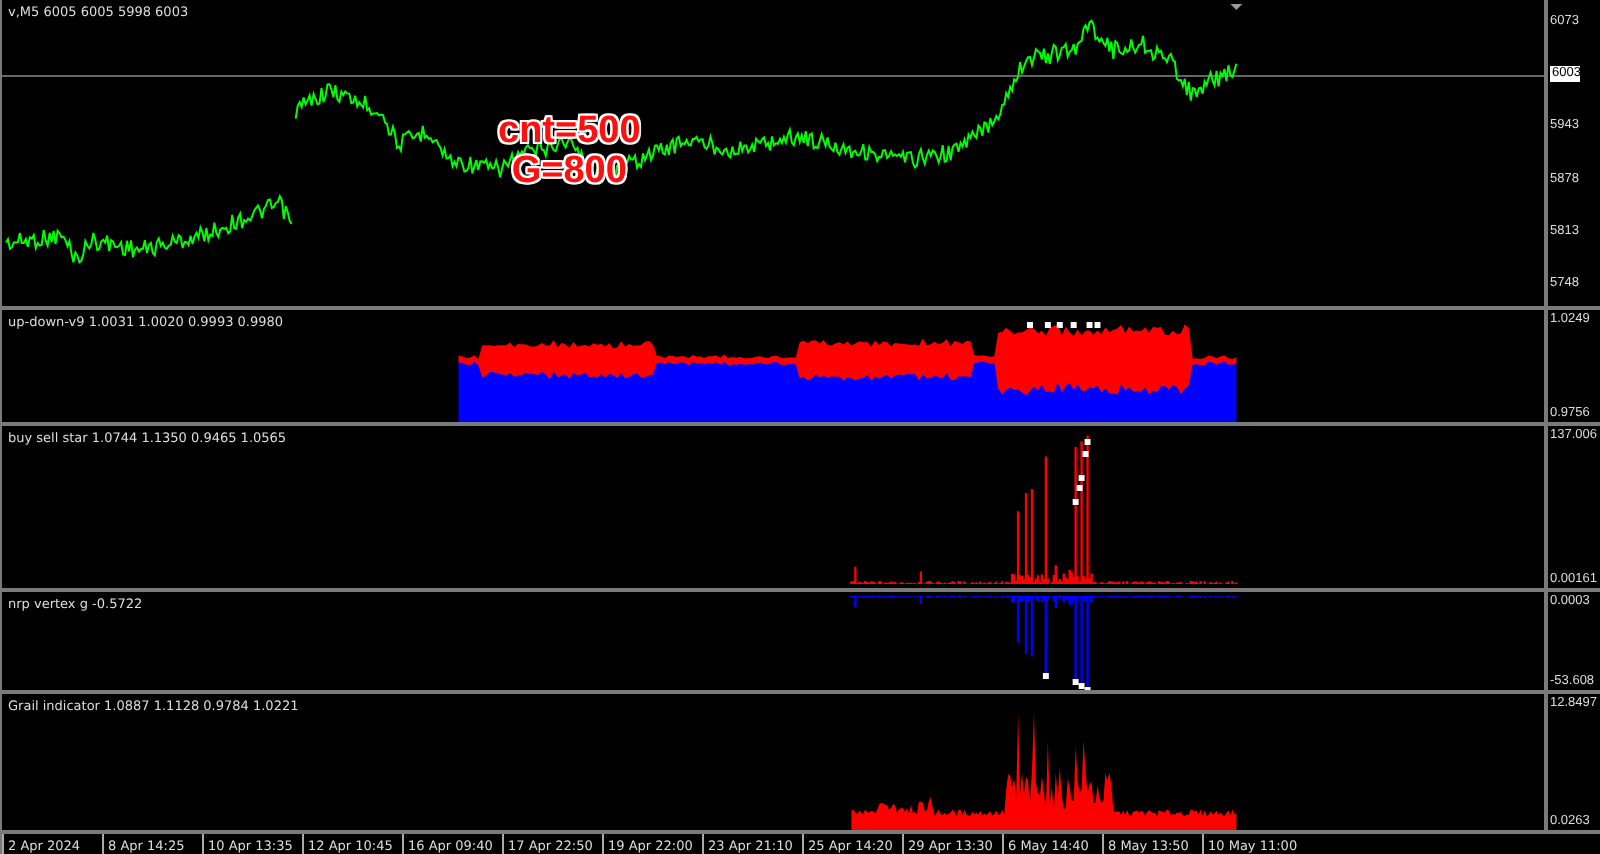  Describe the element at coordinates (569, 132) in the screenshot. I see `chart-annotation: cnt=500` at that location.